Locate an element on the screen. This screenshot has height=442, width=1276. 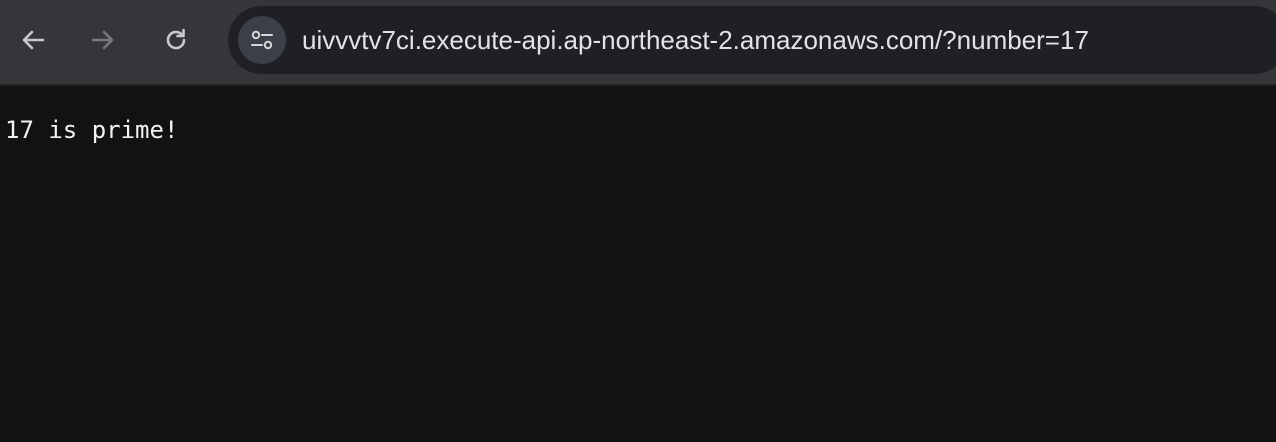
reload-button is located at coordinates (176, 40).